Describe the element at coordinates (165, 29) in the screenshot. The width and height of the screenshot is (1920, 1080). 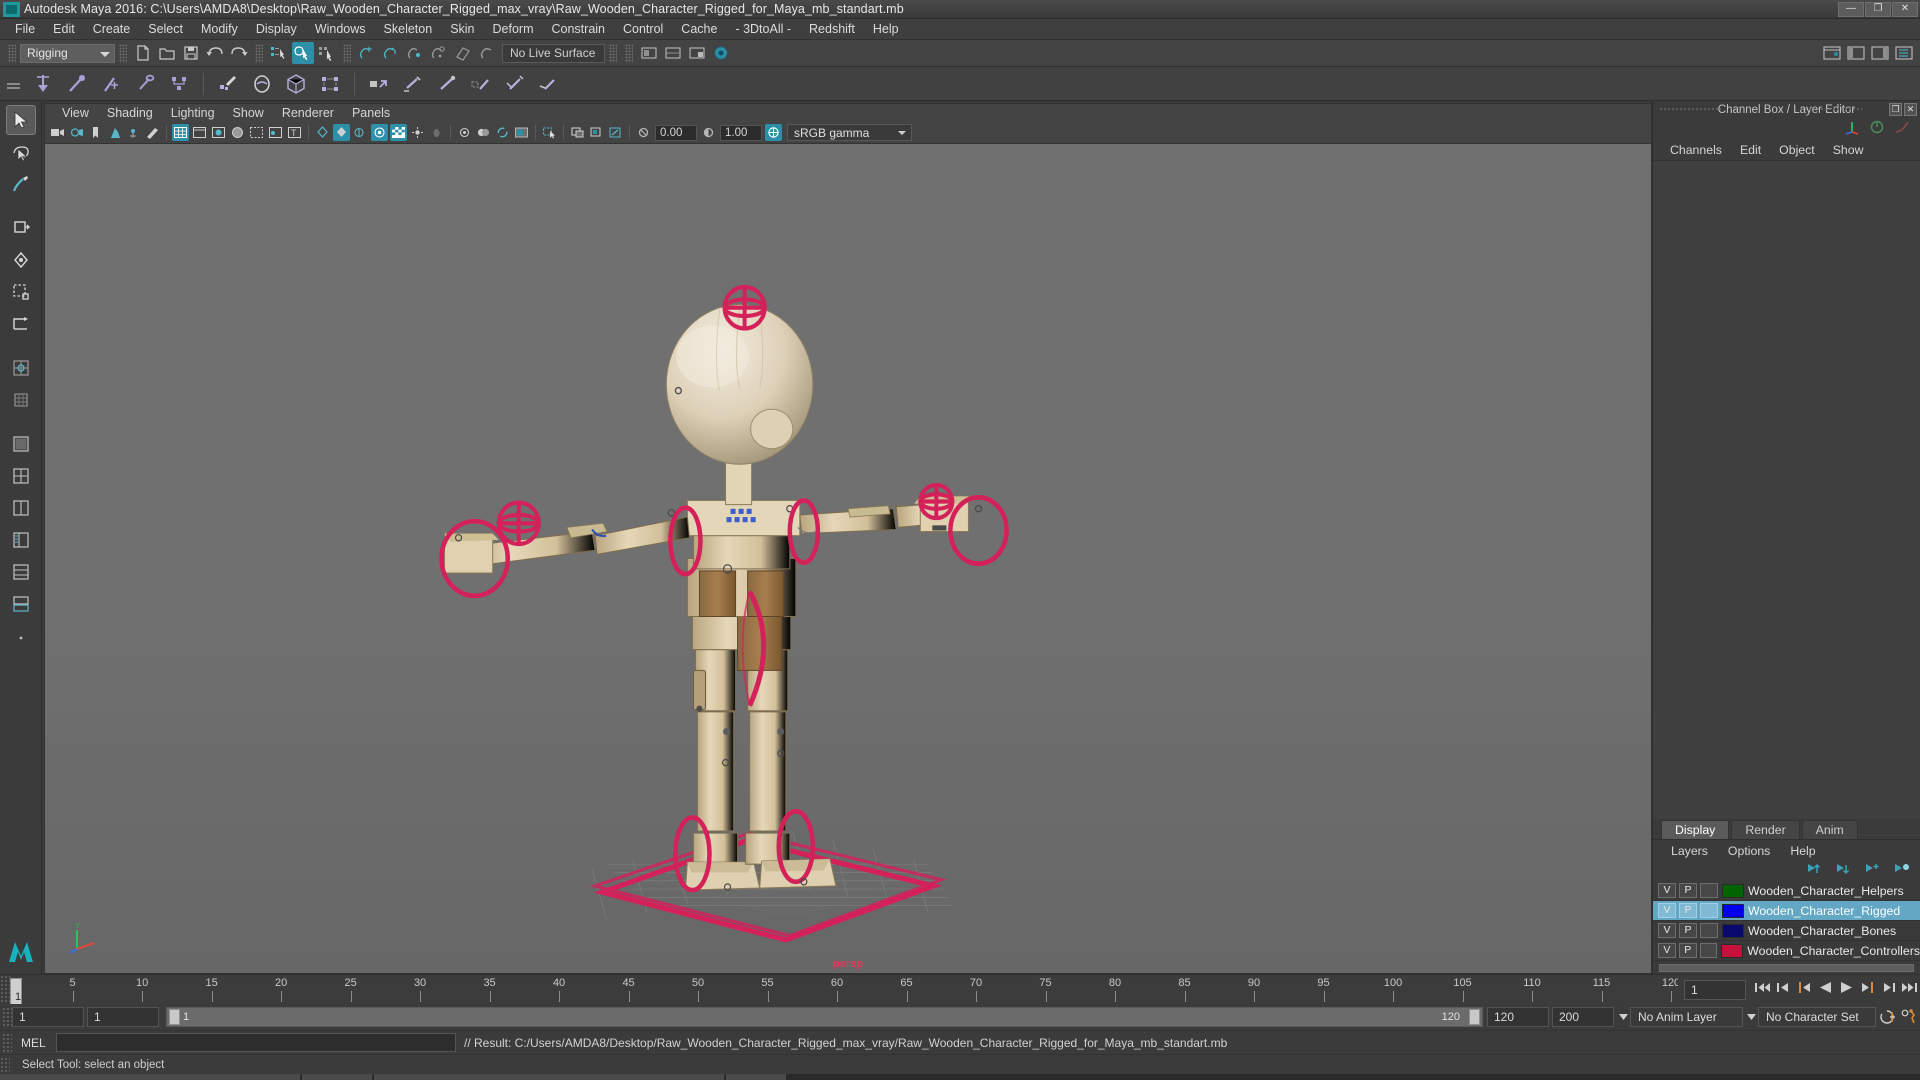
I see `menu-select: Select` at that location.